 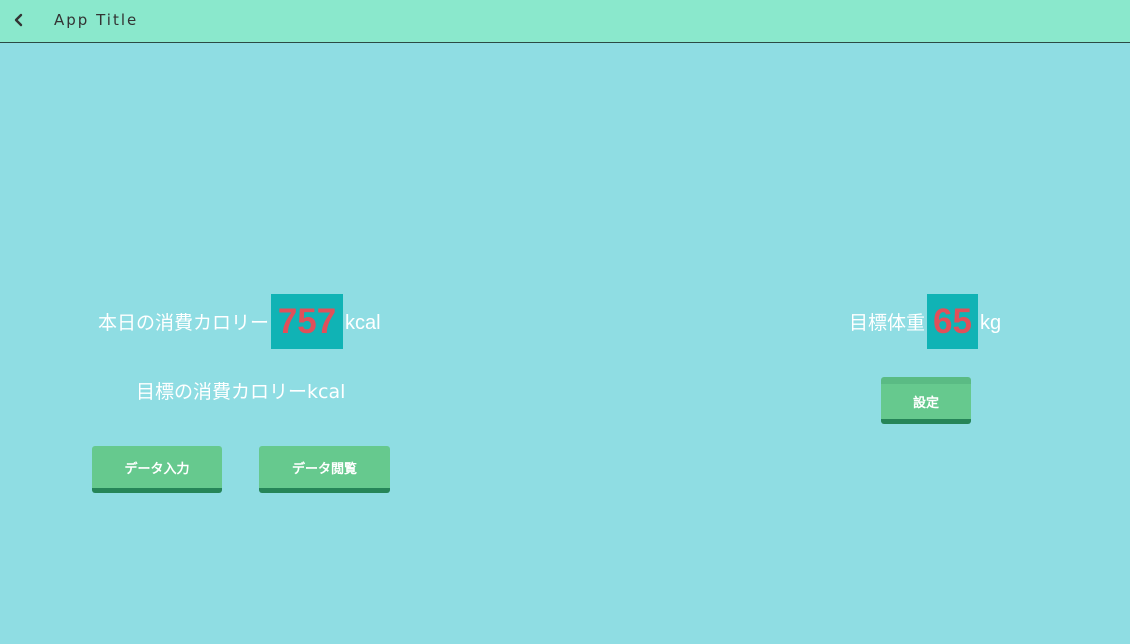 What do you see at coordinates (363, 323) in the screenshot?
I see `todays-calories-unit: kcal` at bounding box center [363, 323].